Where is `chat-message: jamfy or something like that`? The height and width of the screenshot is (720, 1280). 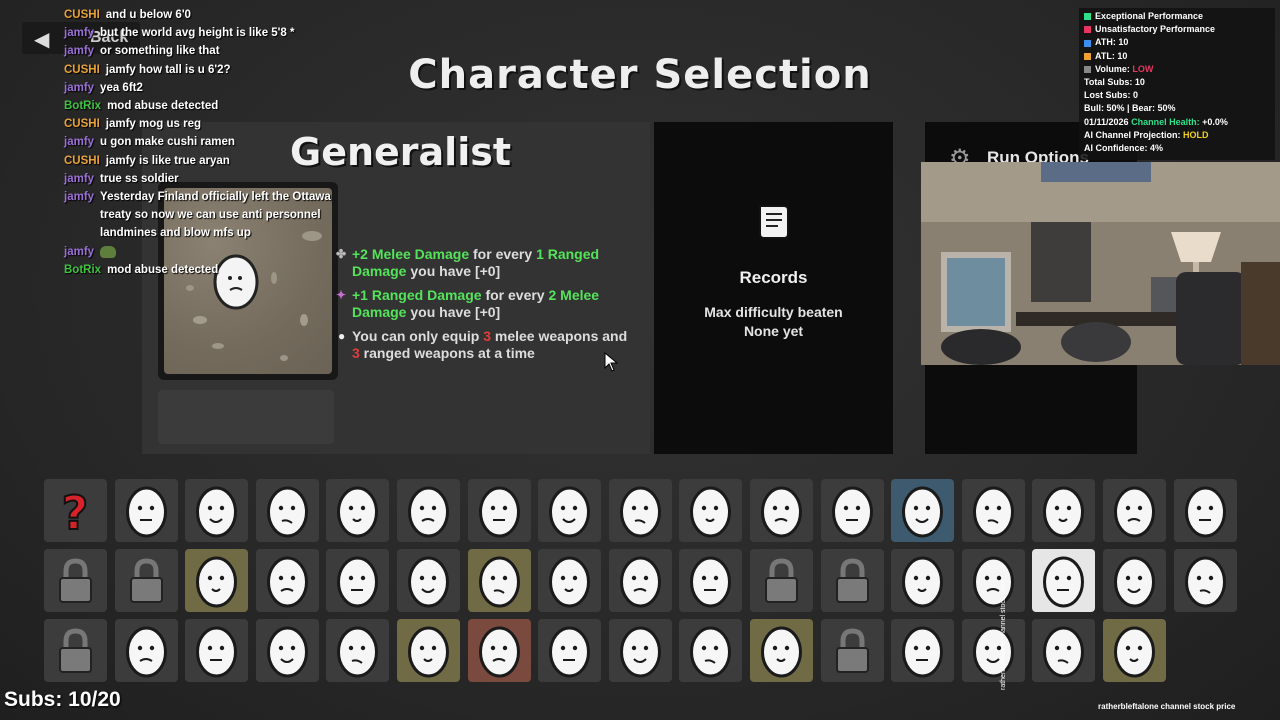 chat-message: jamfy or something like that is located at coordinates (199, 51).